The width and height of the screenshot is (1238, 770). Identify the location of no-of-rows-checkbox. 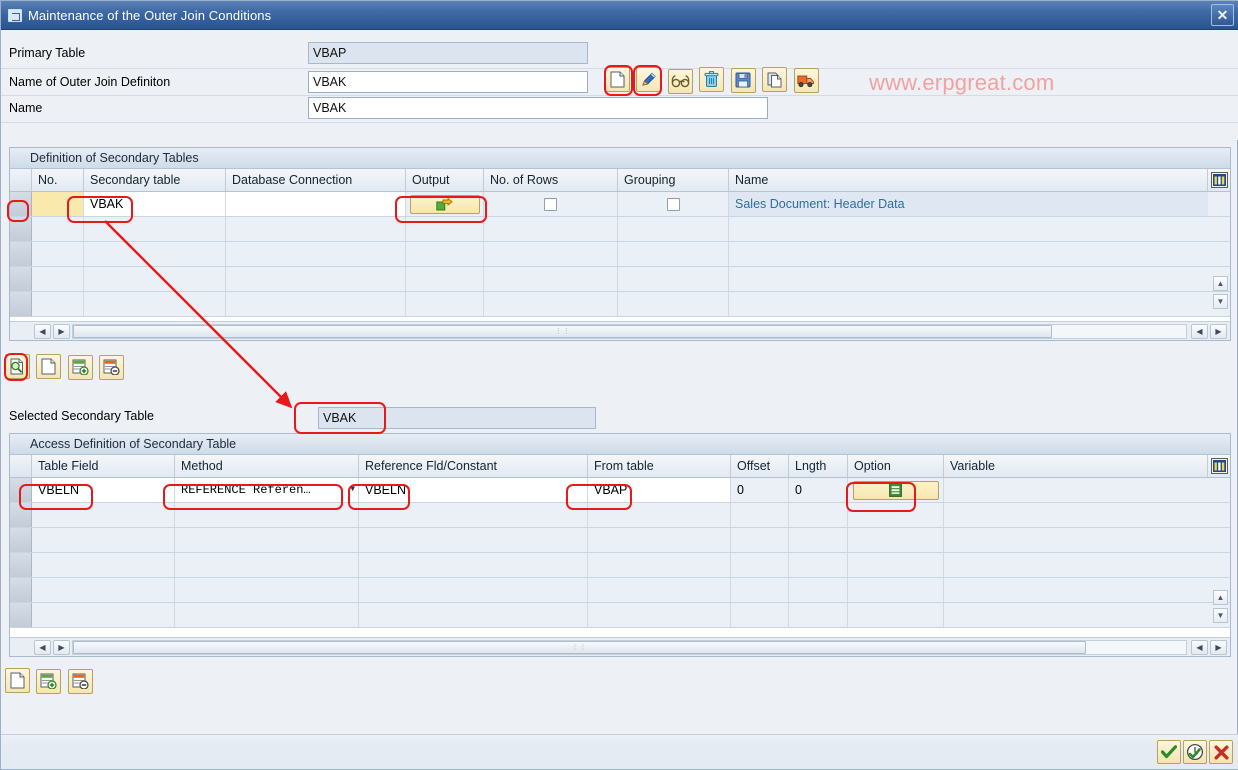
(550, 204).